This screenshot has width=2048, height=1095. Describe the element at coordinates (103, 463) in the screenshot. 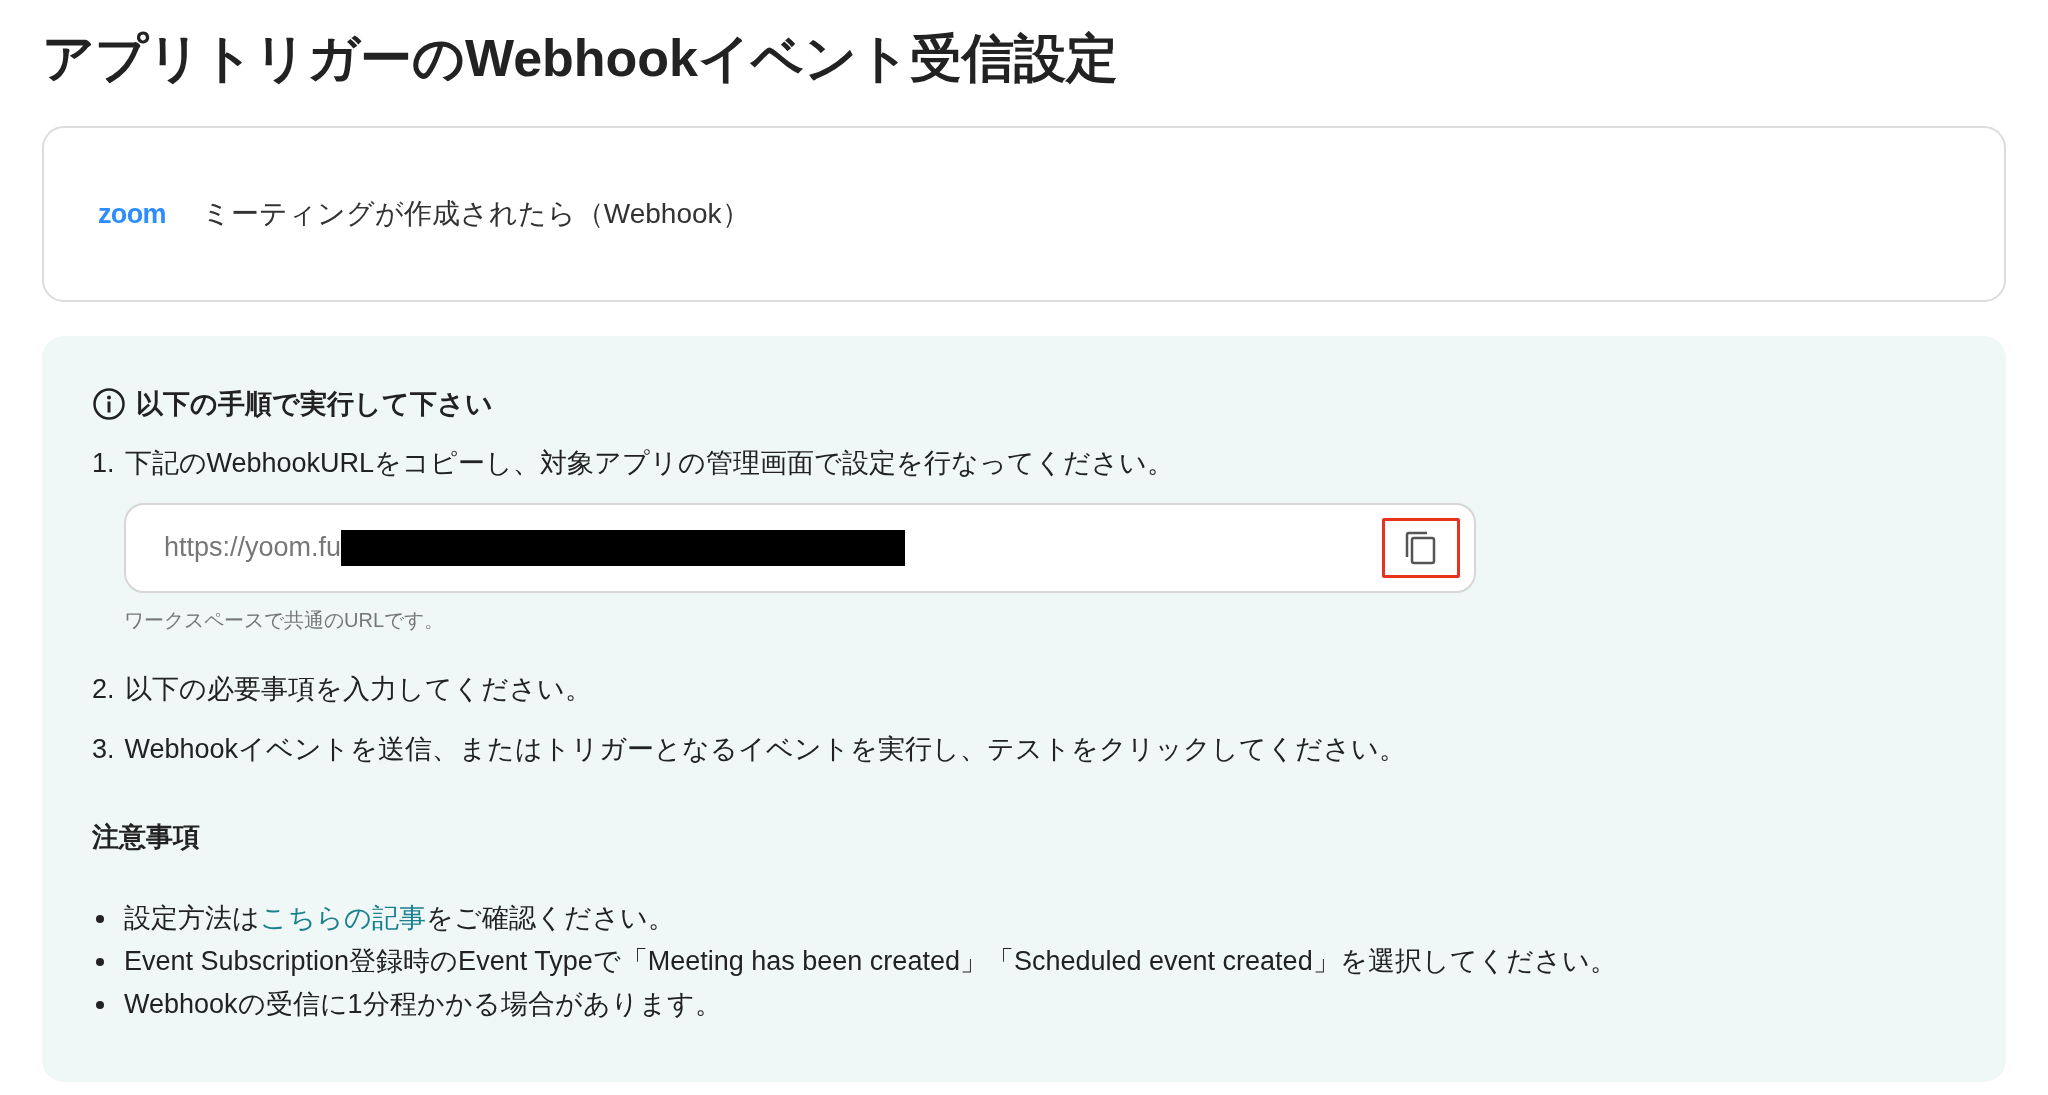

I see `step-number: 1.` at that location.